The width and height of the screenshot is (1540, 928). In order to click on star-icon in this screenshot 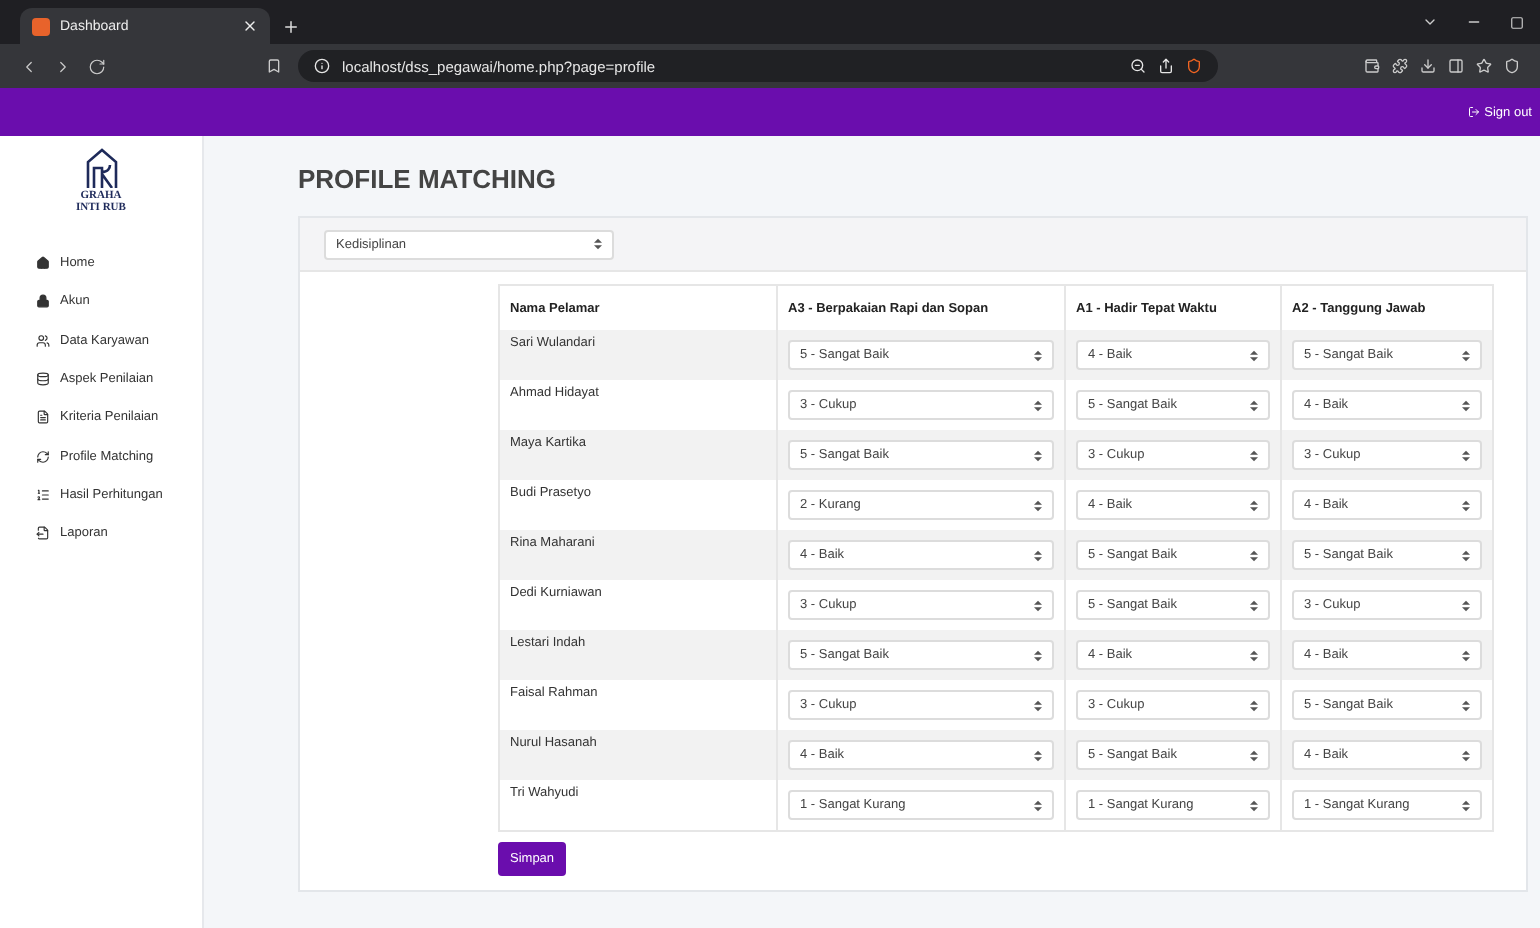, I will do `click(1484, 66)`.